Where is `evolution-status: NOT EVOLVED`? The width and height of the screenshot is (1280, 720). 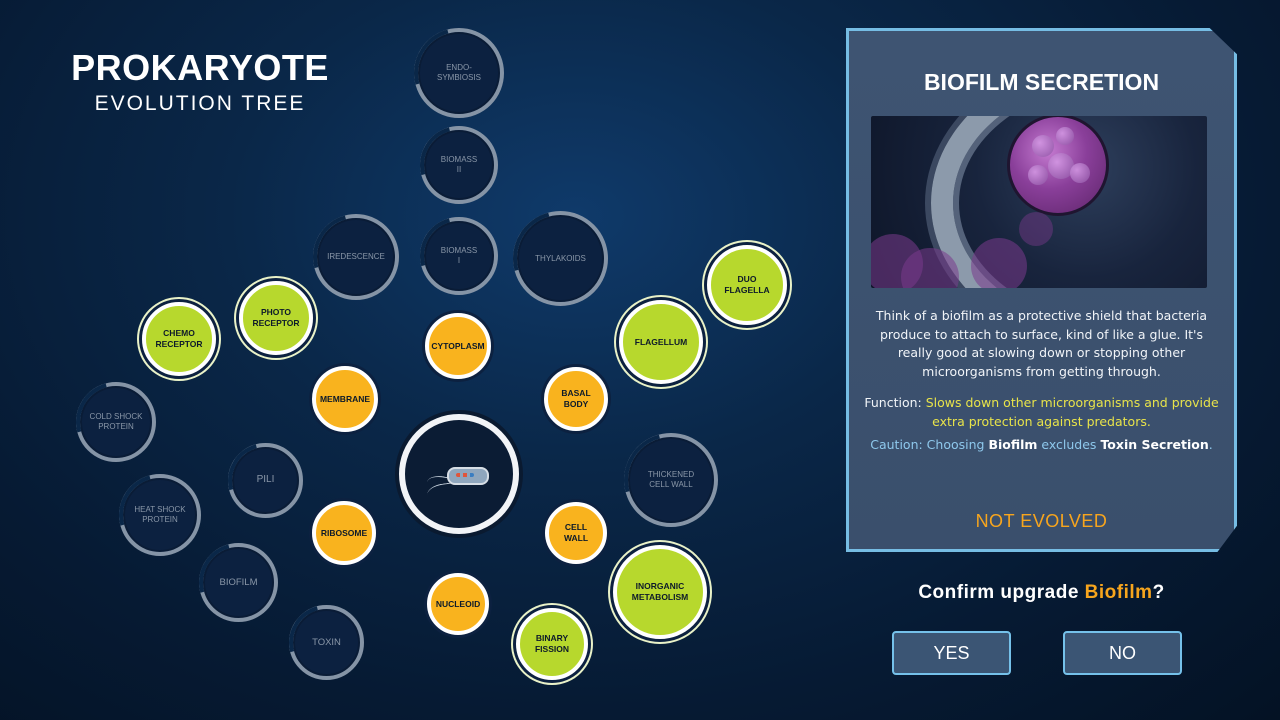
evolution-status: NOT EVOLVED is located at coordinates (1041, 521).